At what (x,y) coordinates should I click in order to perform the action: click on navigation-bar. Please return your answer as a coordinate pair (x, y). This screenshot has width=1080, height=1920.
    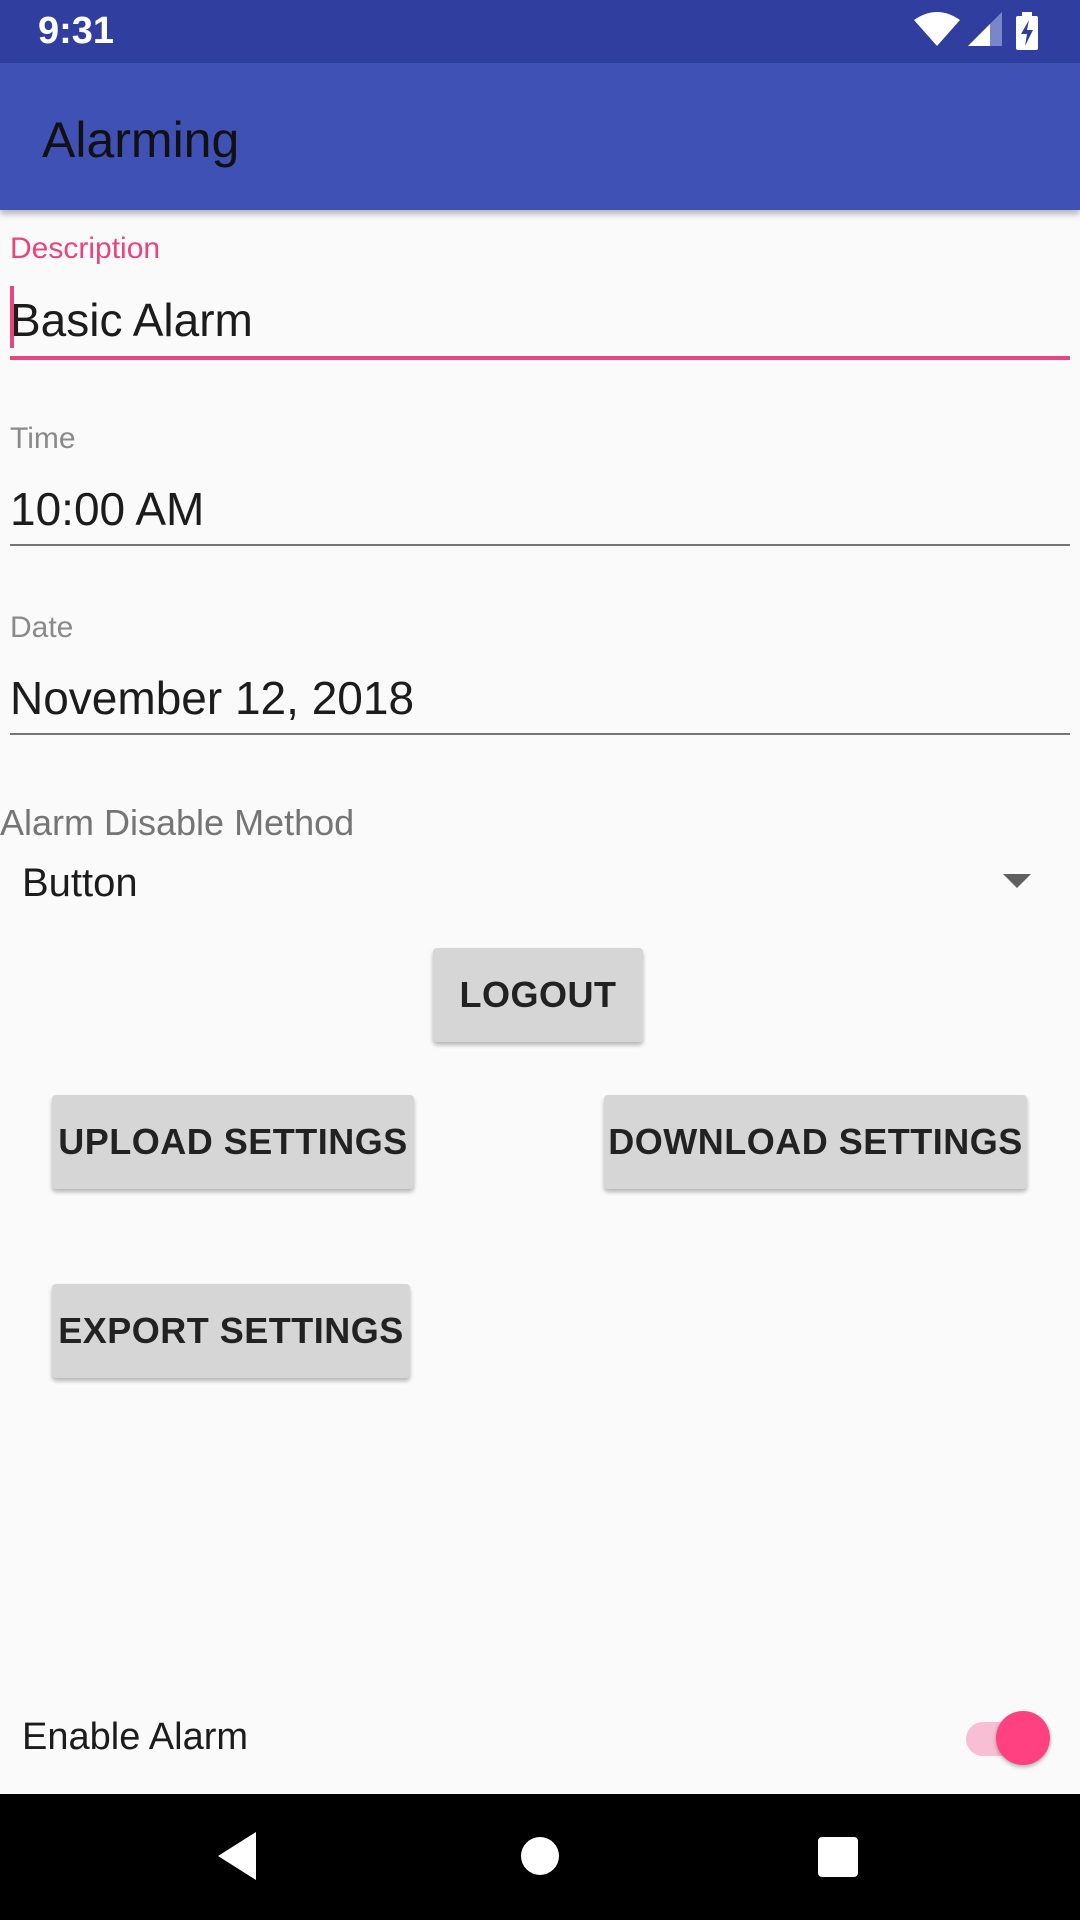
    Looking at the image, I should click on (540, 1857).